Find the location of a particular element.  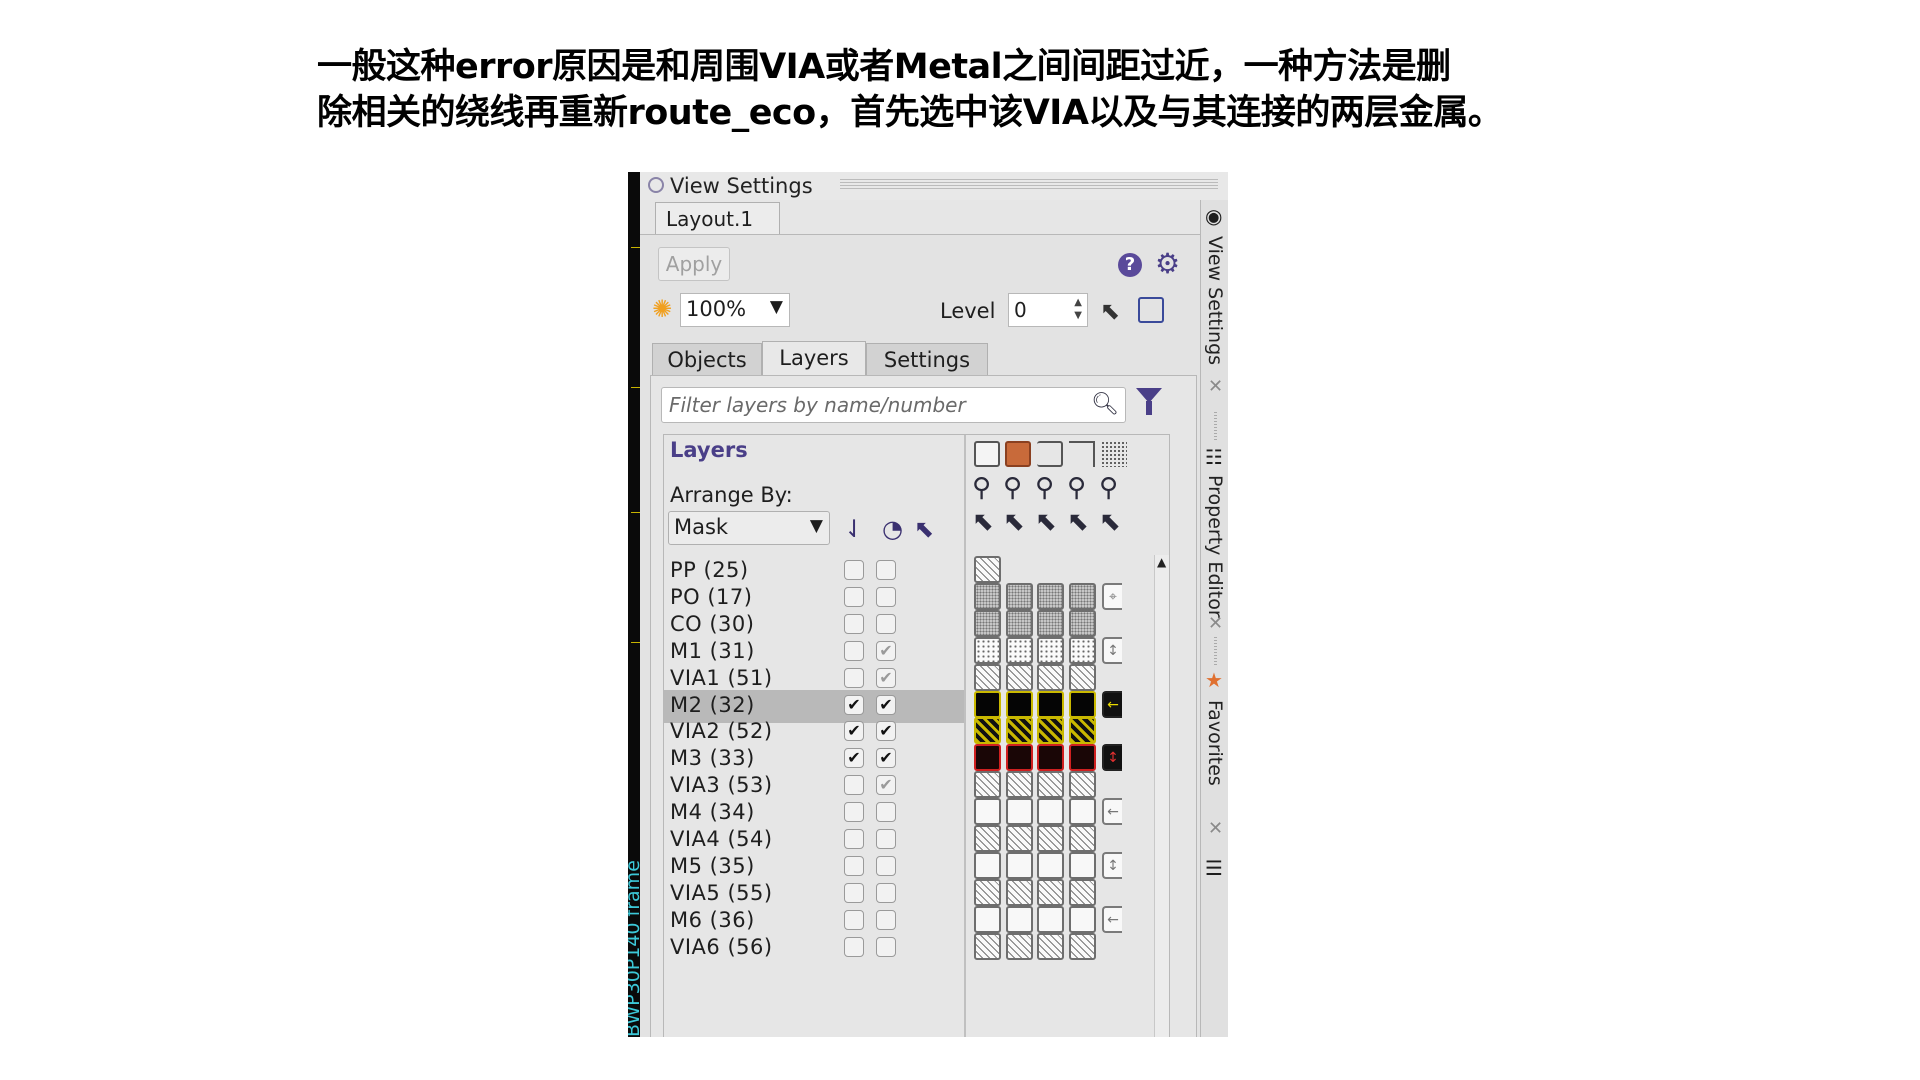

gear-icon: ⚙ is located at coordinates (1167, 264).